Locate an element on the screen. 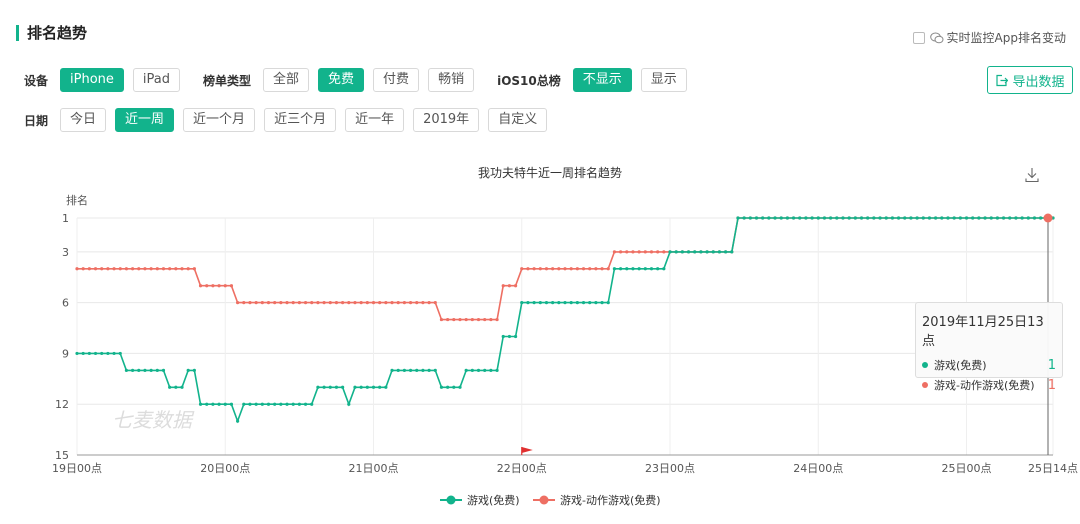 The width and height of the screenshot is (1080, 524). tooltip-row: 游戏-动作游戏(免费) 1 is located at coordinates (989, 385).